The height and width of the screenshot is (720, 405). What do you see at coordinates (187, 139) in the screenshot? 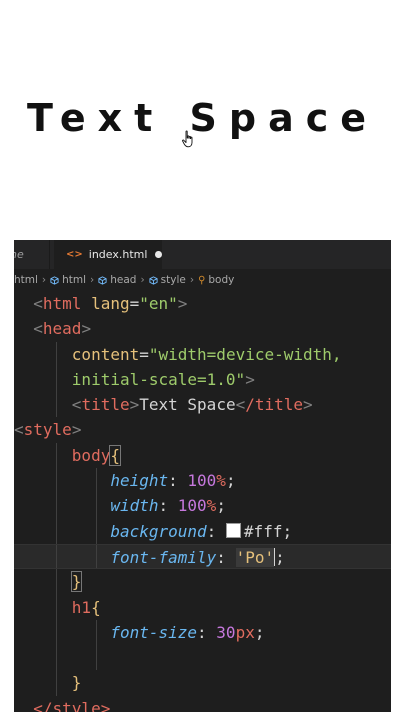
I see `hand-pointer-icon` at bounding box center [187, 139].